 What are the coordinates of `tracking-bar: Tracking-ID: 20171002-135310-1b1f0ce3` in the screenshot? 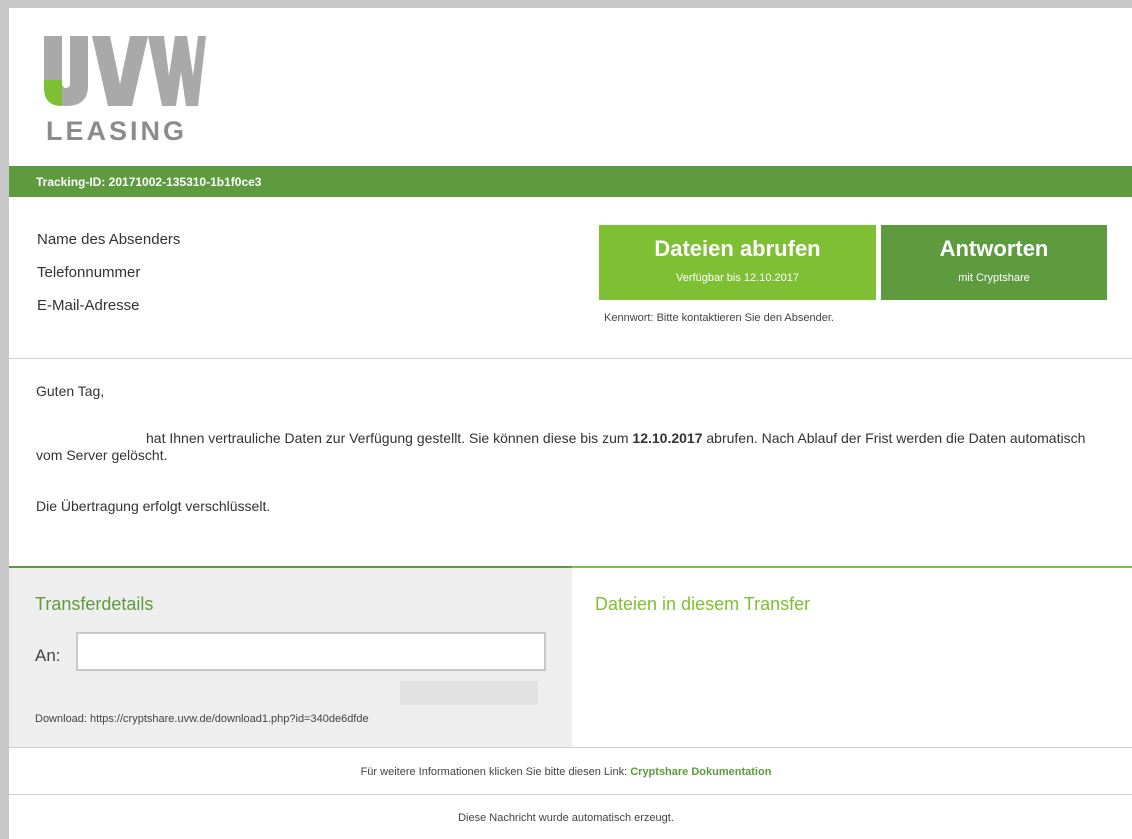 It's located at (570, 181).